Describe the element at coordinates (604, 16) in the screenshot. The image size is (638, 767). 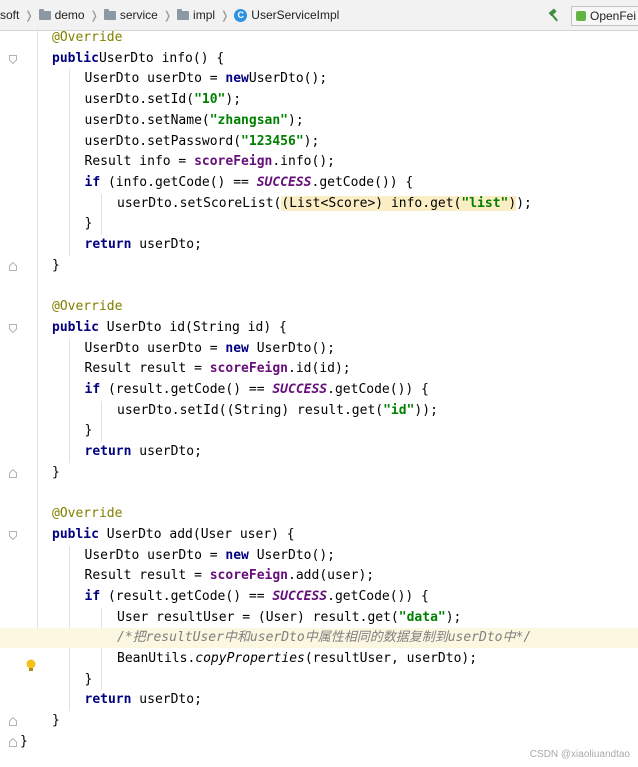
I see `run-configuration-selector: OpenFei` at that location.